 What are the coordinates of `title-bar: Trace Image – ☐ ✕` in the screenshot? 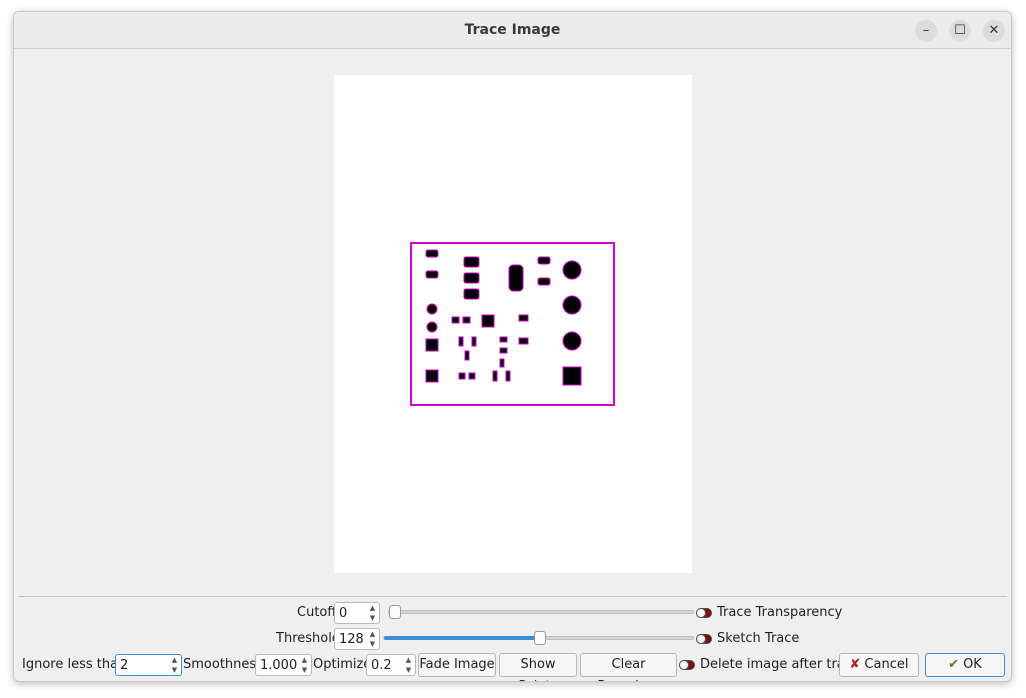 It's located at (512, 30).